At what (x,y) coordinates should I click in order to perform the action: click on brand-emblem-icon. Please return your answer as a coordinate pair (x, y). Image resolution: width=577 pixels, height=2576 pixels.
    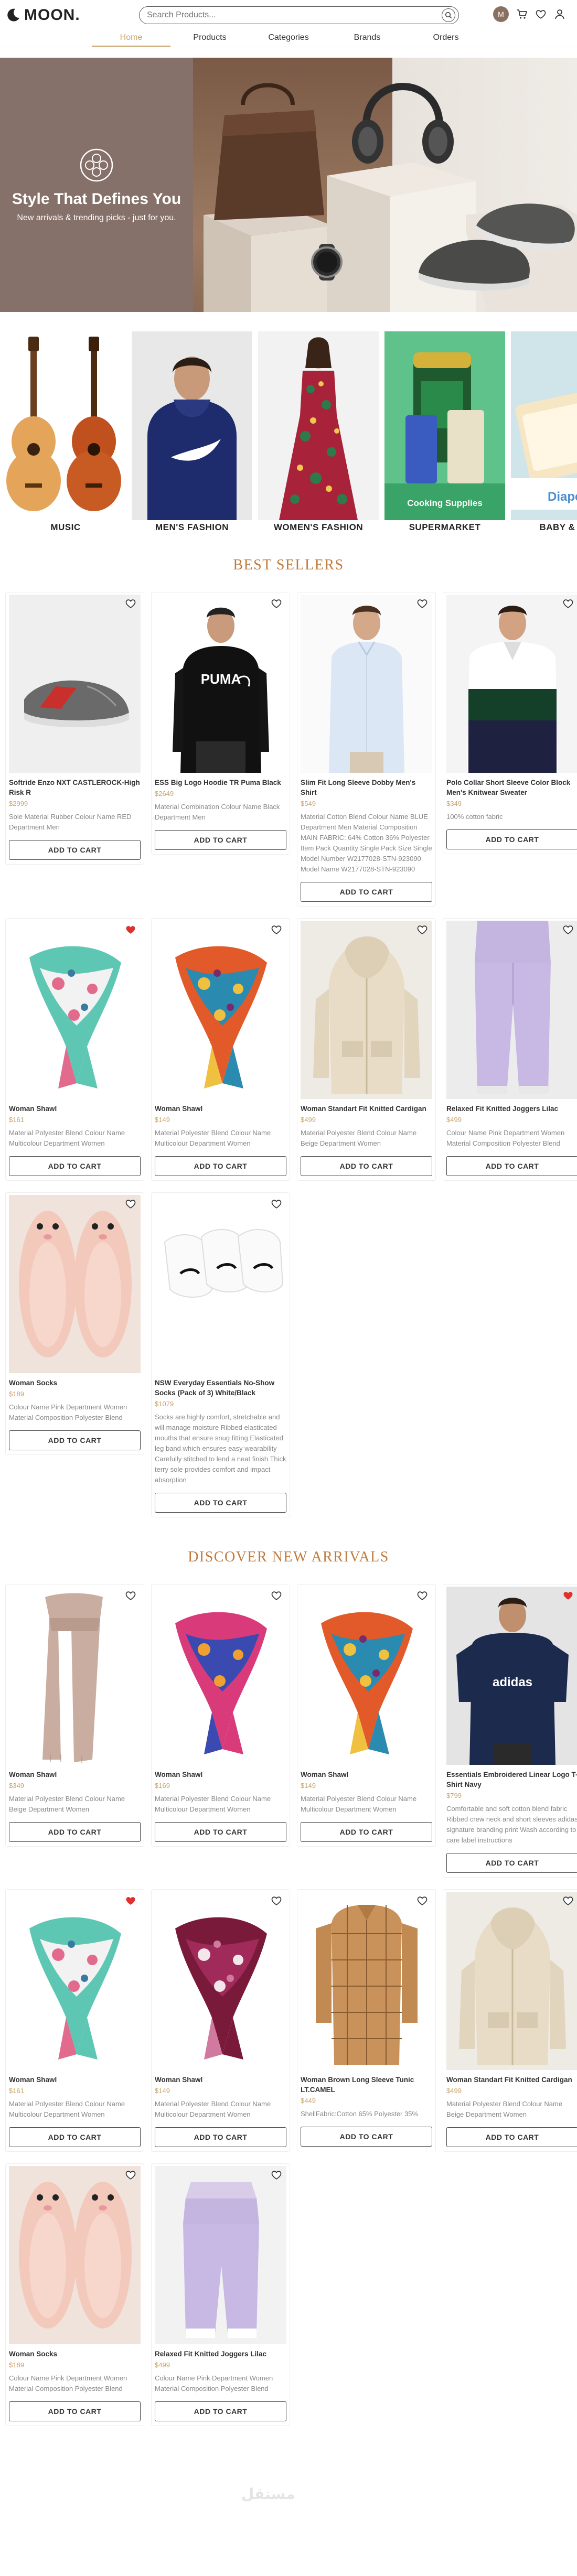
    Looking at the image, I should click on (96, 165).